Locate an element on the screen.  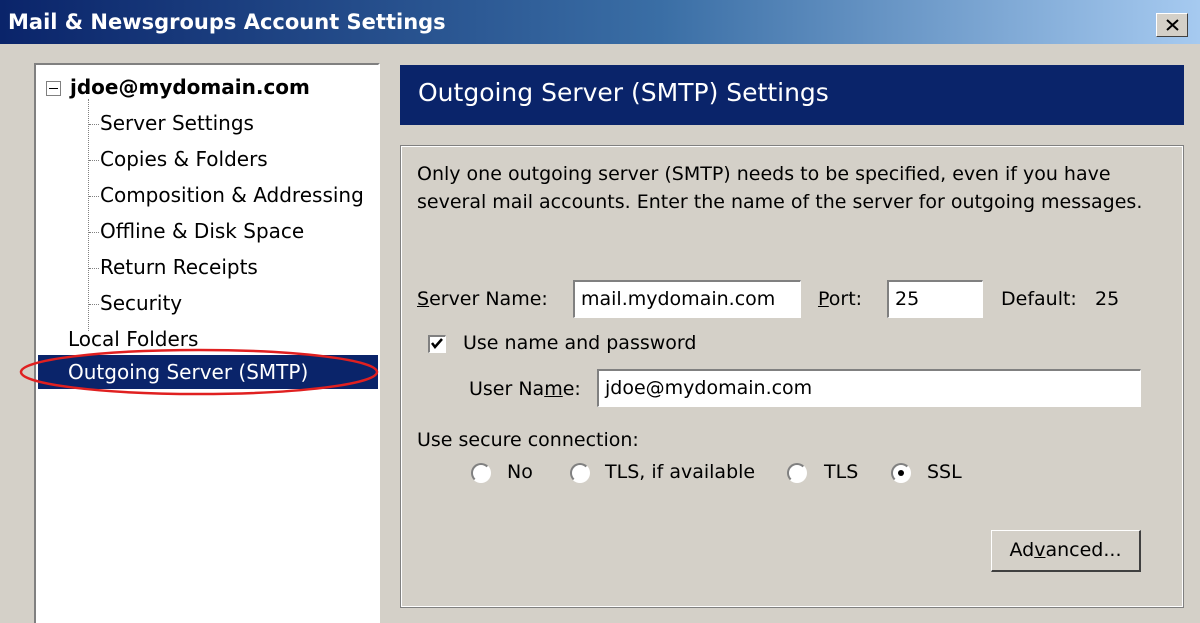
panel-header: Outgoing Server (SMTP) Settings is located at coordinates (792, 95).